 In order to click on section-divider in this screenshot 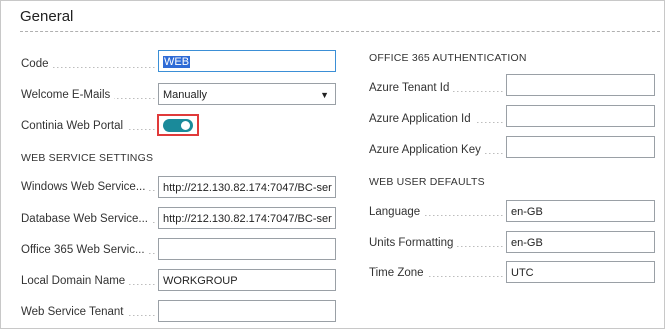, I will do `click(340, 31)`.